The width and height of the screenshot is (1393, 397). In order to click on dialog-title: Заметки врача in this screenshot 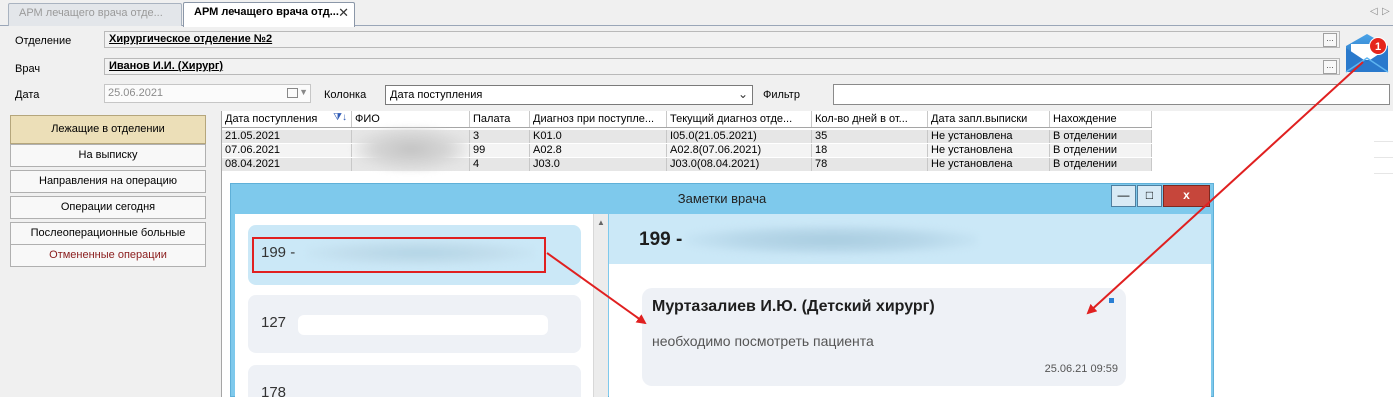, I will do `click(722, 198)`.